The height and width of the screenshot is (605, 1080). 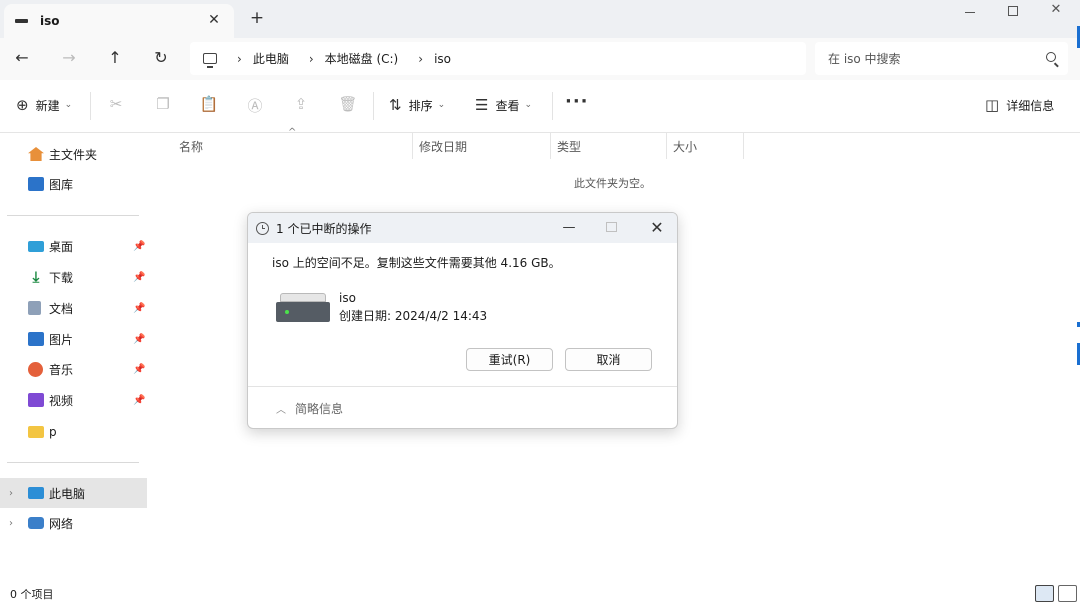 I want to click on paste-icon: 📋, so click(x=209, y=104).